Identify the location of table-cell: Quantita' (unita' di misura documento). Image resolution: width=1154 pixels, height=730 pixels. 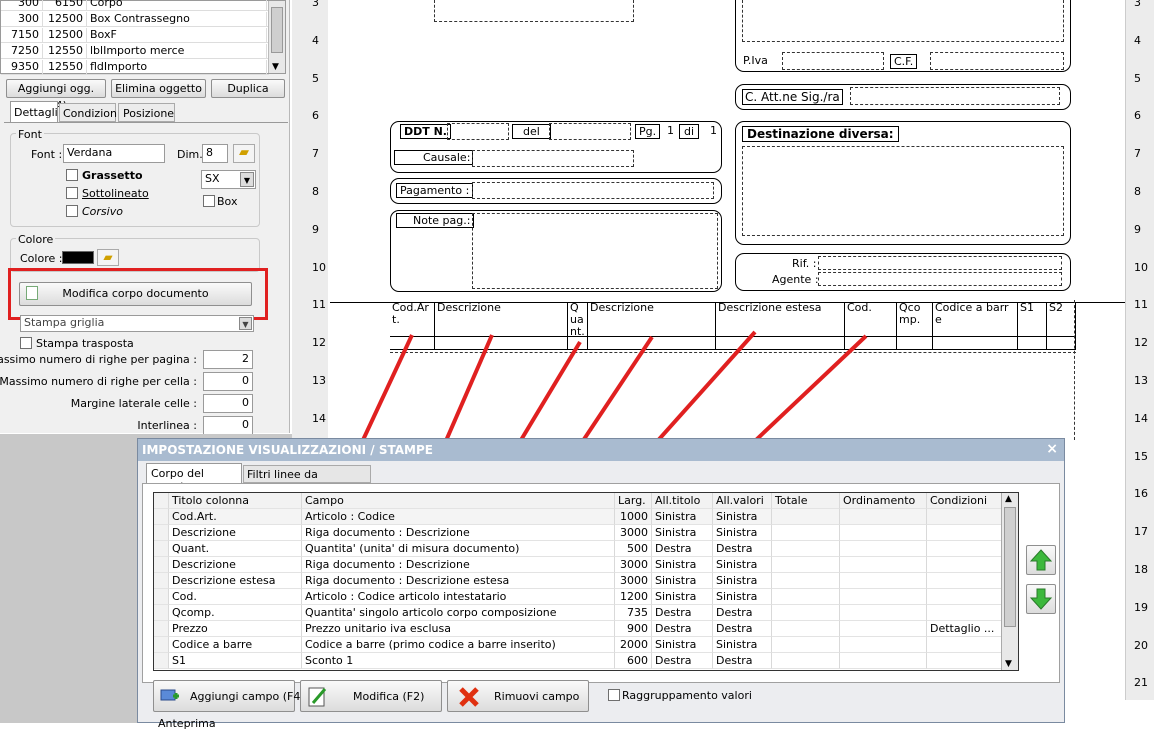
(458, 549).